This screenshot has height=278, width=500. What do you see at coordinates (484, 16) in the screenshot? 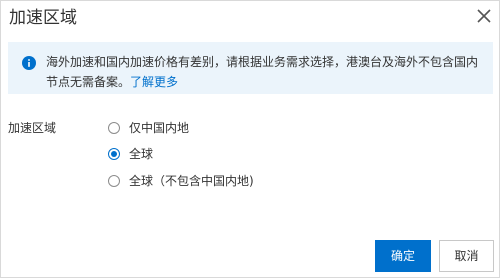
I see `close-icon` at bounding box center [484, 16].